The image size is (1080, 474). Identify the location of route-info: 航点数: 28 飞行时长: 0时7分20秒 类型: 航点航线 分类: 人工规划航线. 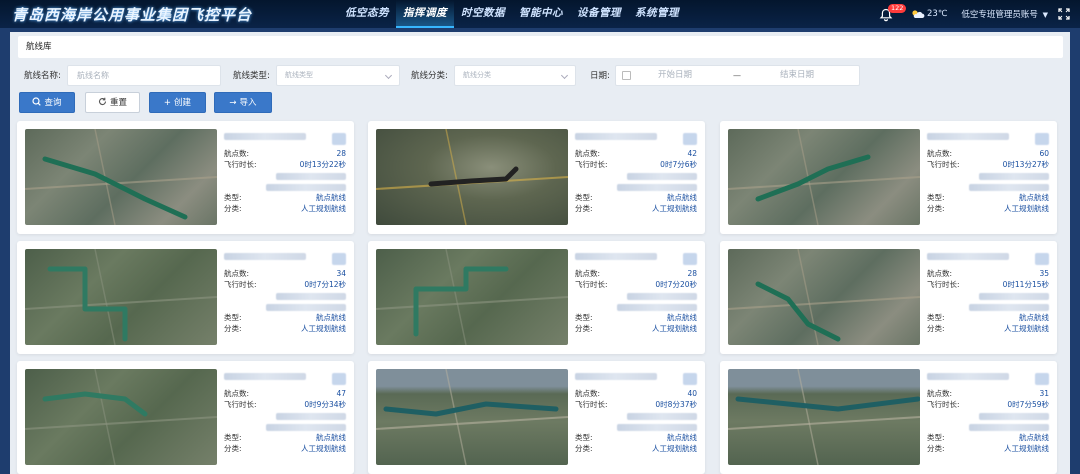
(636, 291).